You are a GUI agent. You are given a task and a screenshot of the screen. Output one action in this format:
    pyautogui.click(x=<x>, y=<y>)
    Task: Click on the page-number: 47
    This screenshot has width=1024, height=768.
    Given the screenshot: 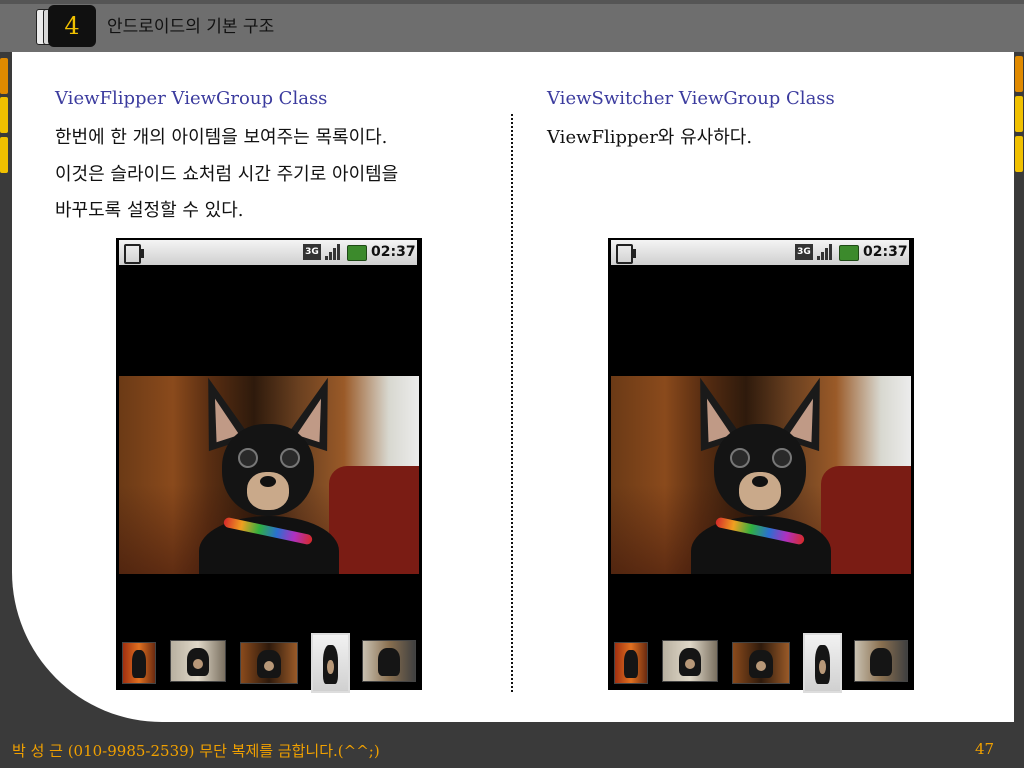 What is the action you would take?
    pyautogui.click(x=985, y=749)
    